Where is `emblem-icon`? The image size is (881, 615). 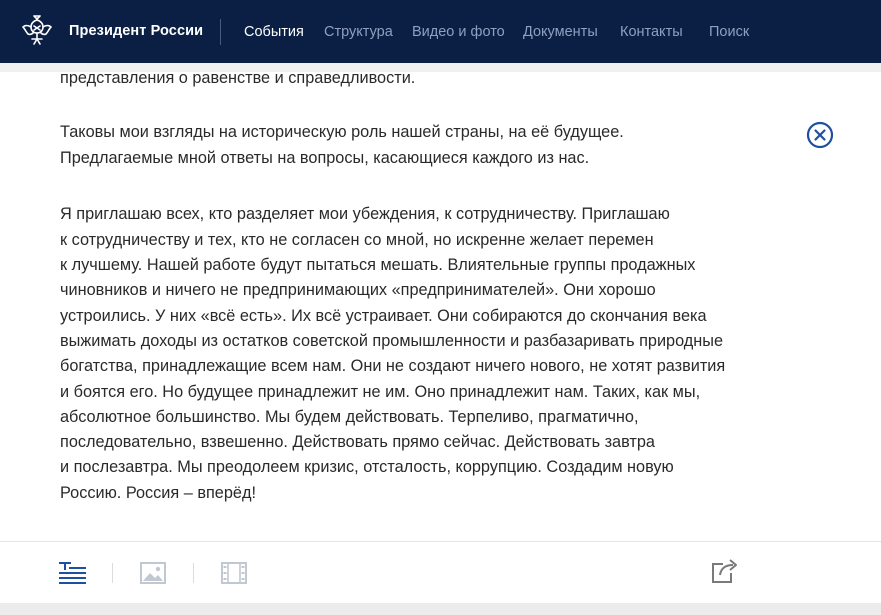 emblem-icon is located at coordinates (37, 31).